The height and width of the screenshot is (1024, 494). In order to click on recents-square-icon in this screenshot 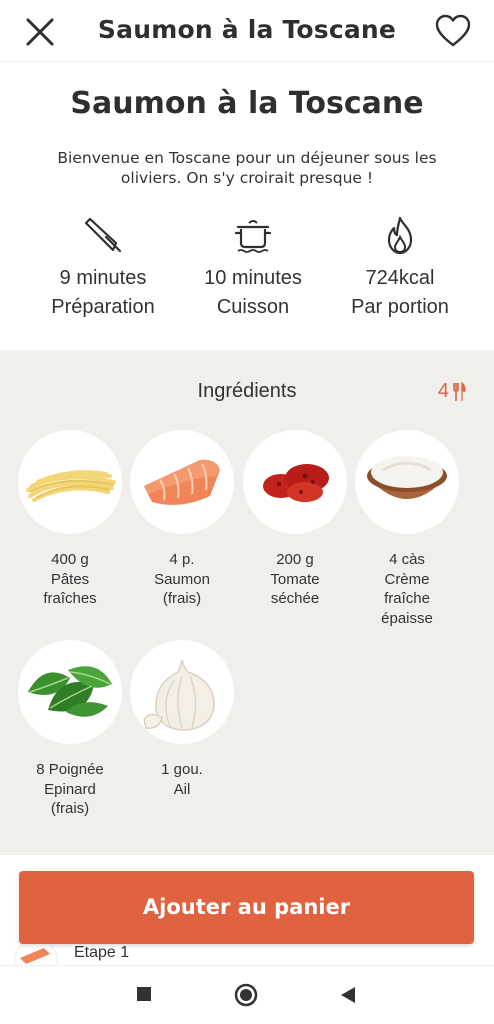, I will do `click(144, 994)`.